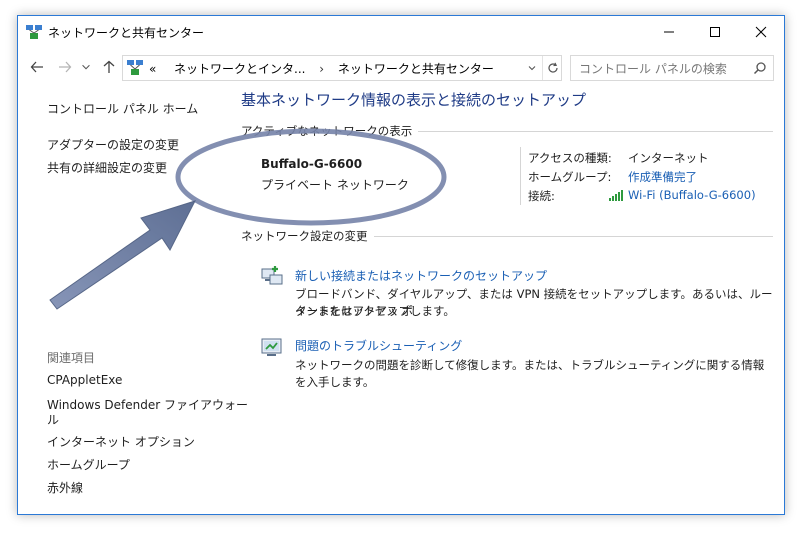 The height and width of the screenshot is (534, 801). What do you see at coordinates (126, 33) in the screenshot?
I see `window-title: ネットワークと共有センター` at bounding box center [126, 33].